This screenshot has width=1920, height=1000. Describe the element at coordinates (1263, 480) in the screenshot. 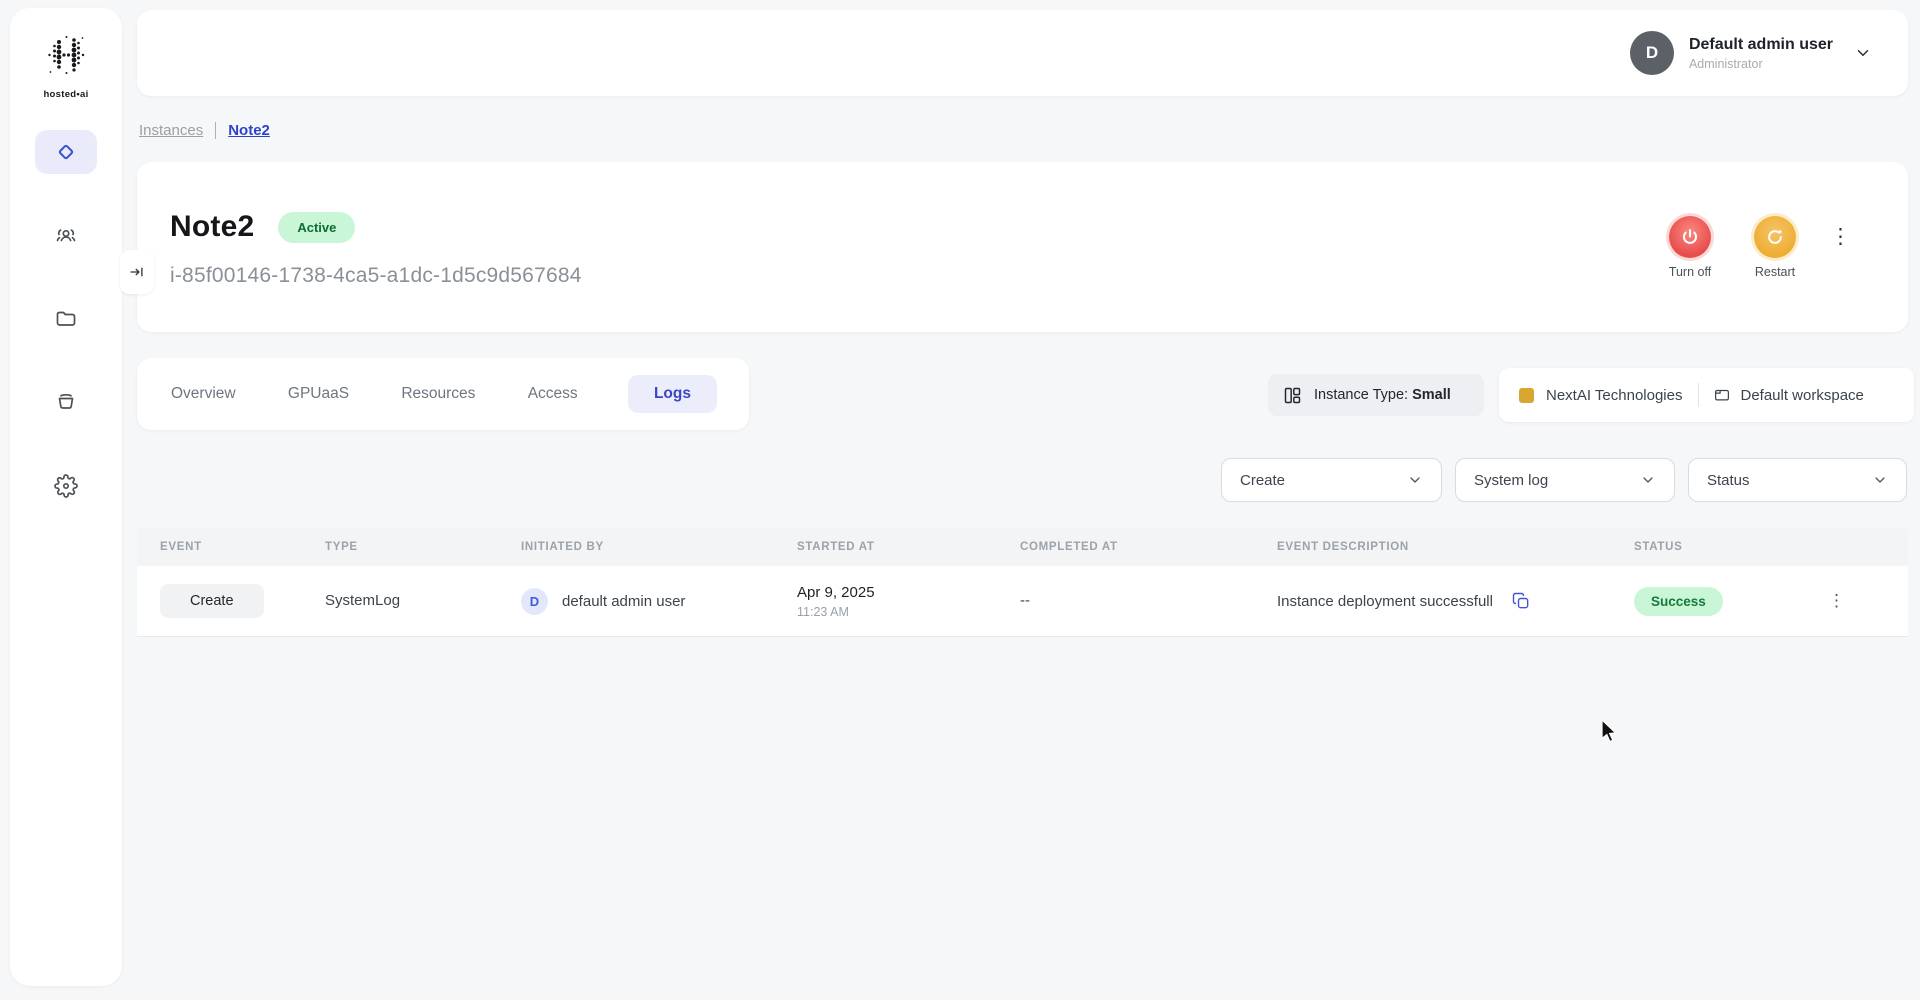

I see `filter-event-value: Create` at that location.